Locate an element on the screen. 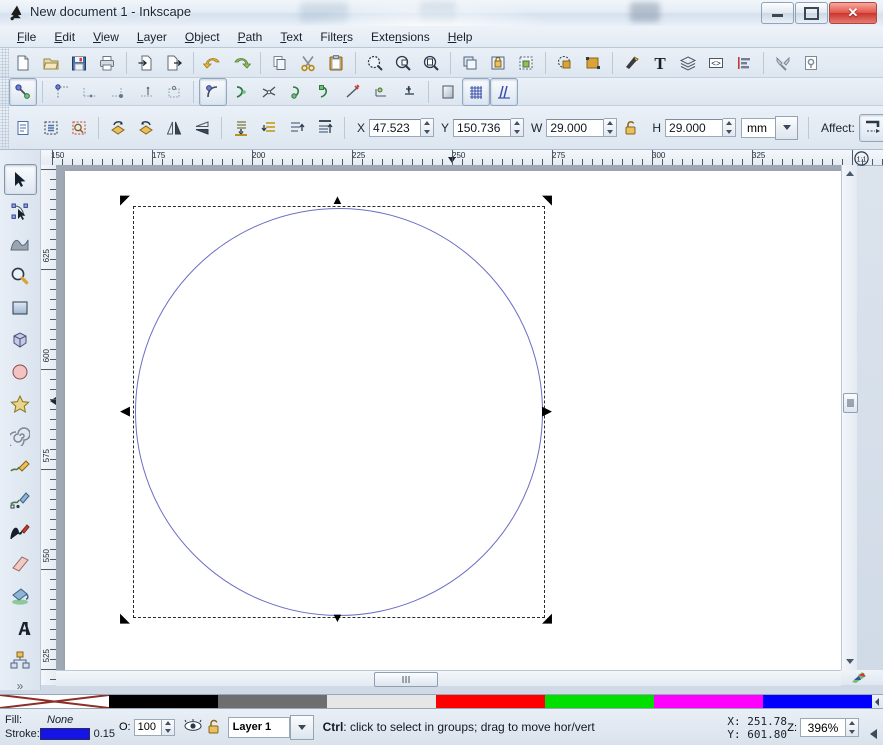  box3d-tool is located at coordinates (20, 339).